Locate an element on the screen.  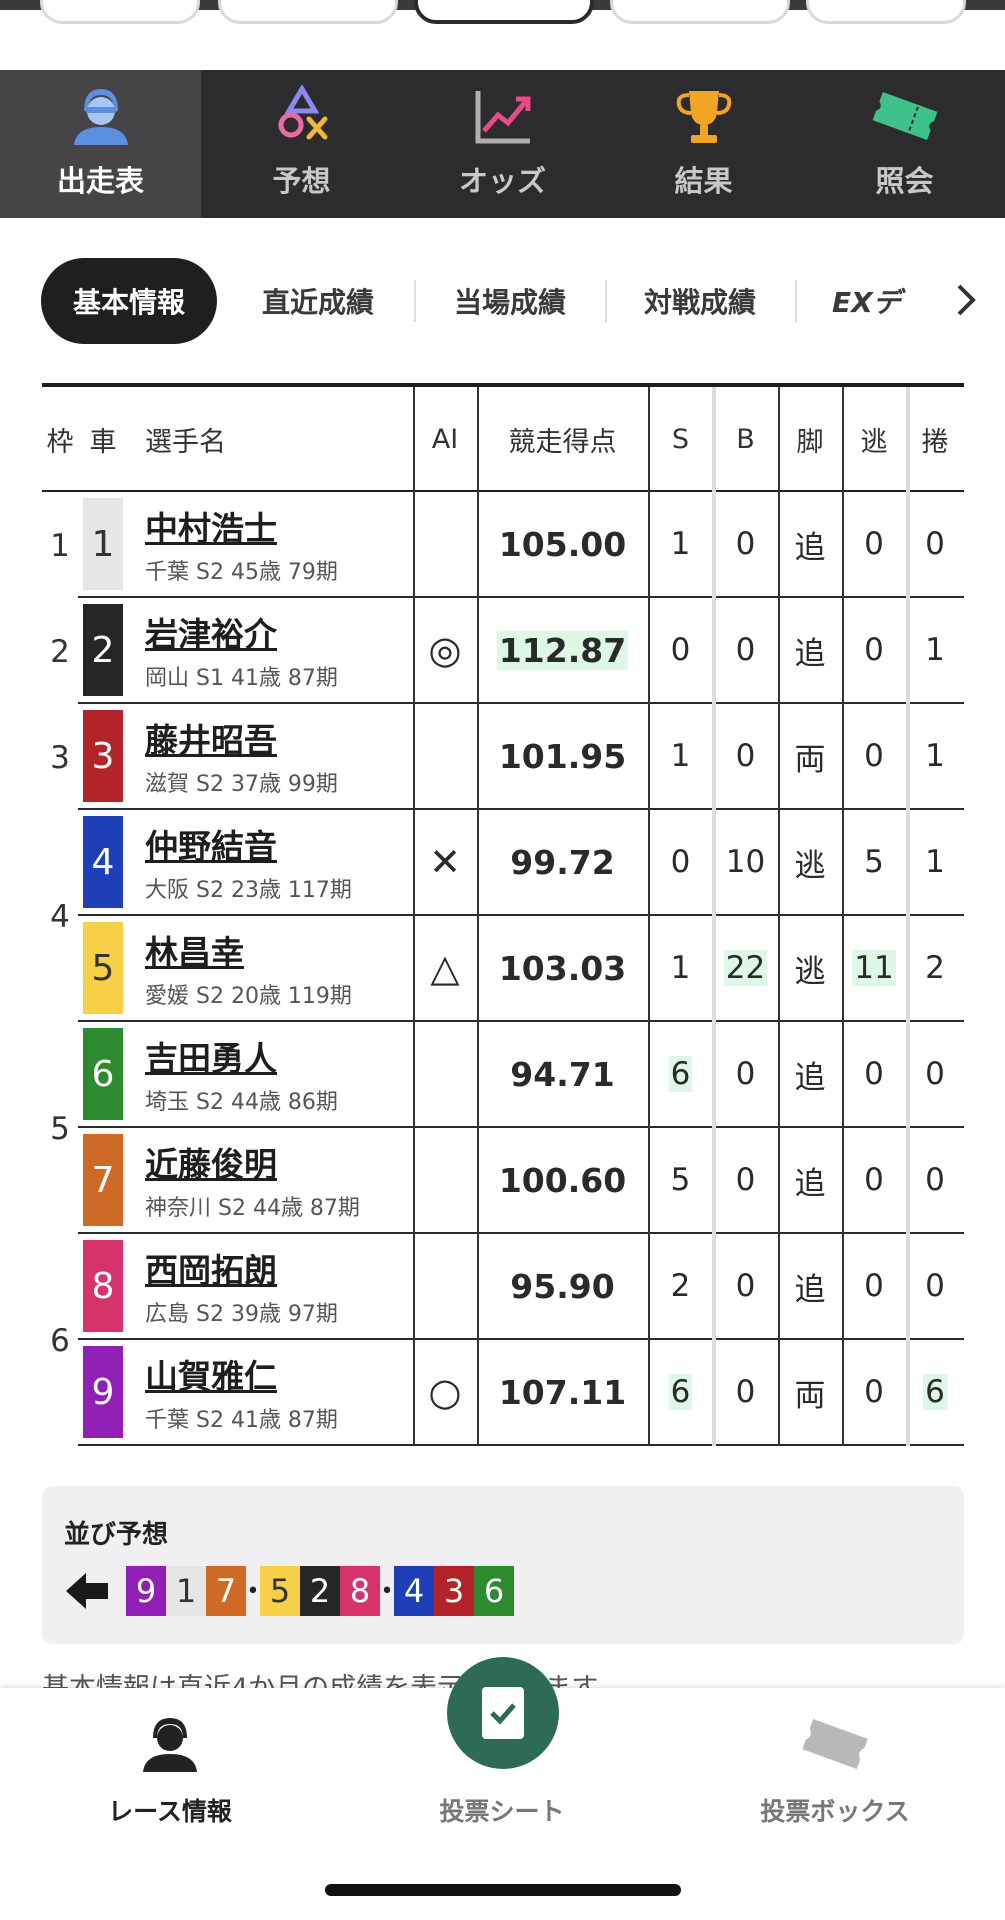
cell-value: 10 is located at coordinates (745, 862).